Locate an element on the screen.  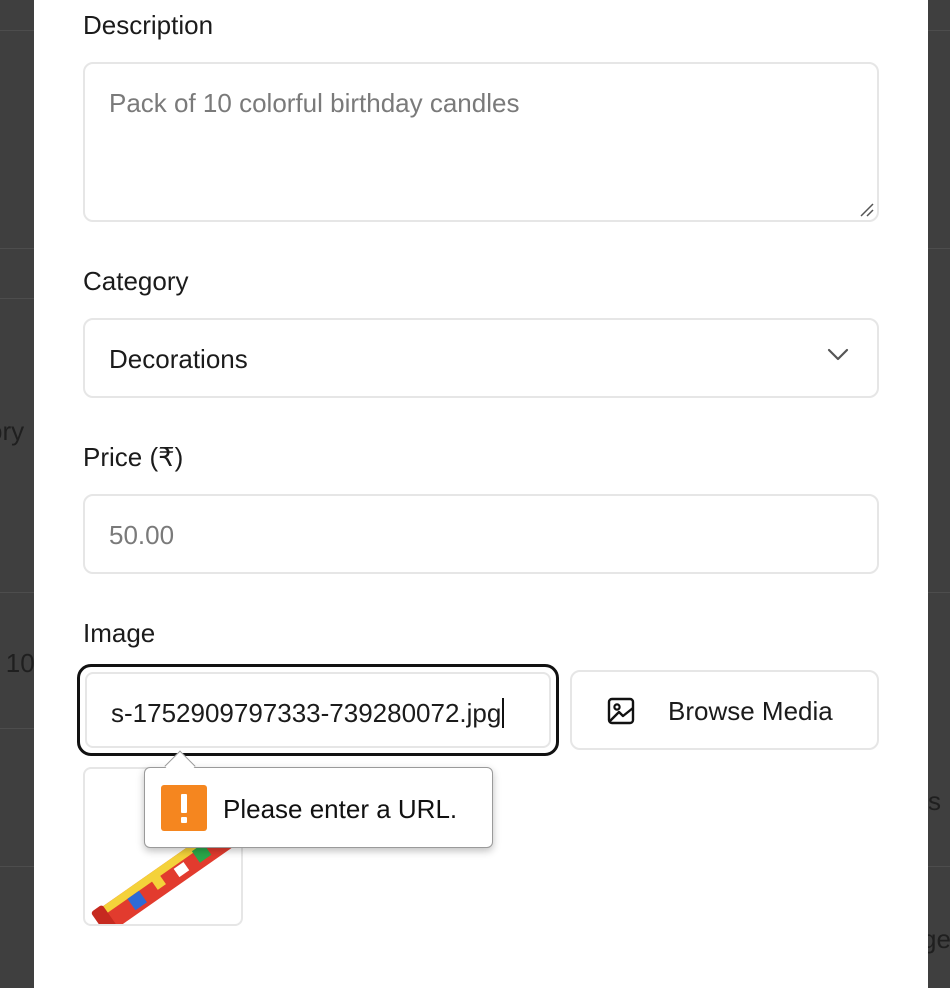
chevron-down-icon is located at coordinates (838, 354).